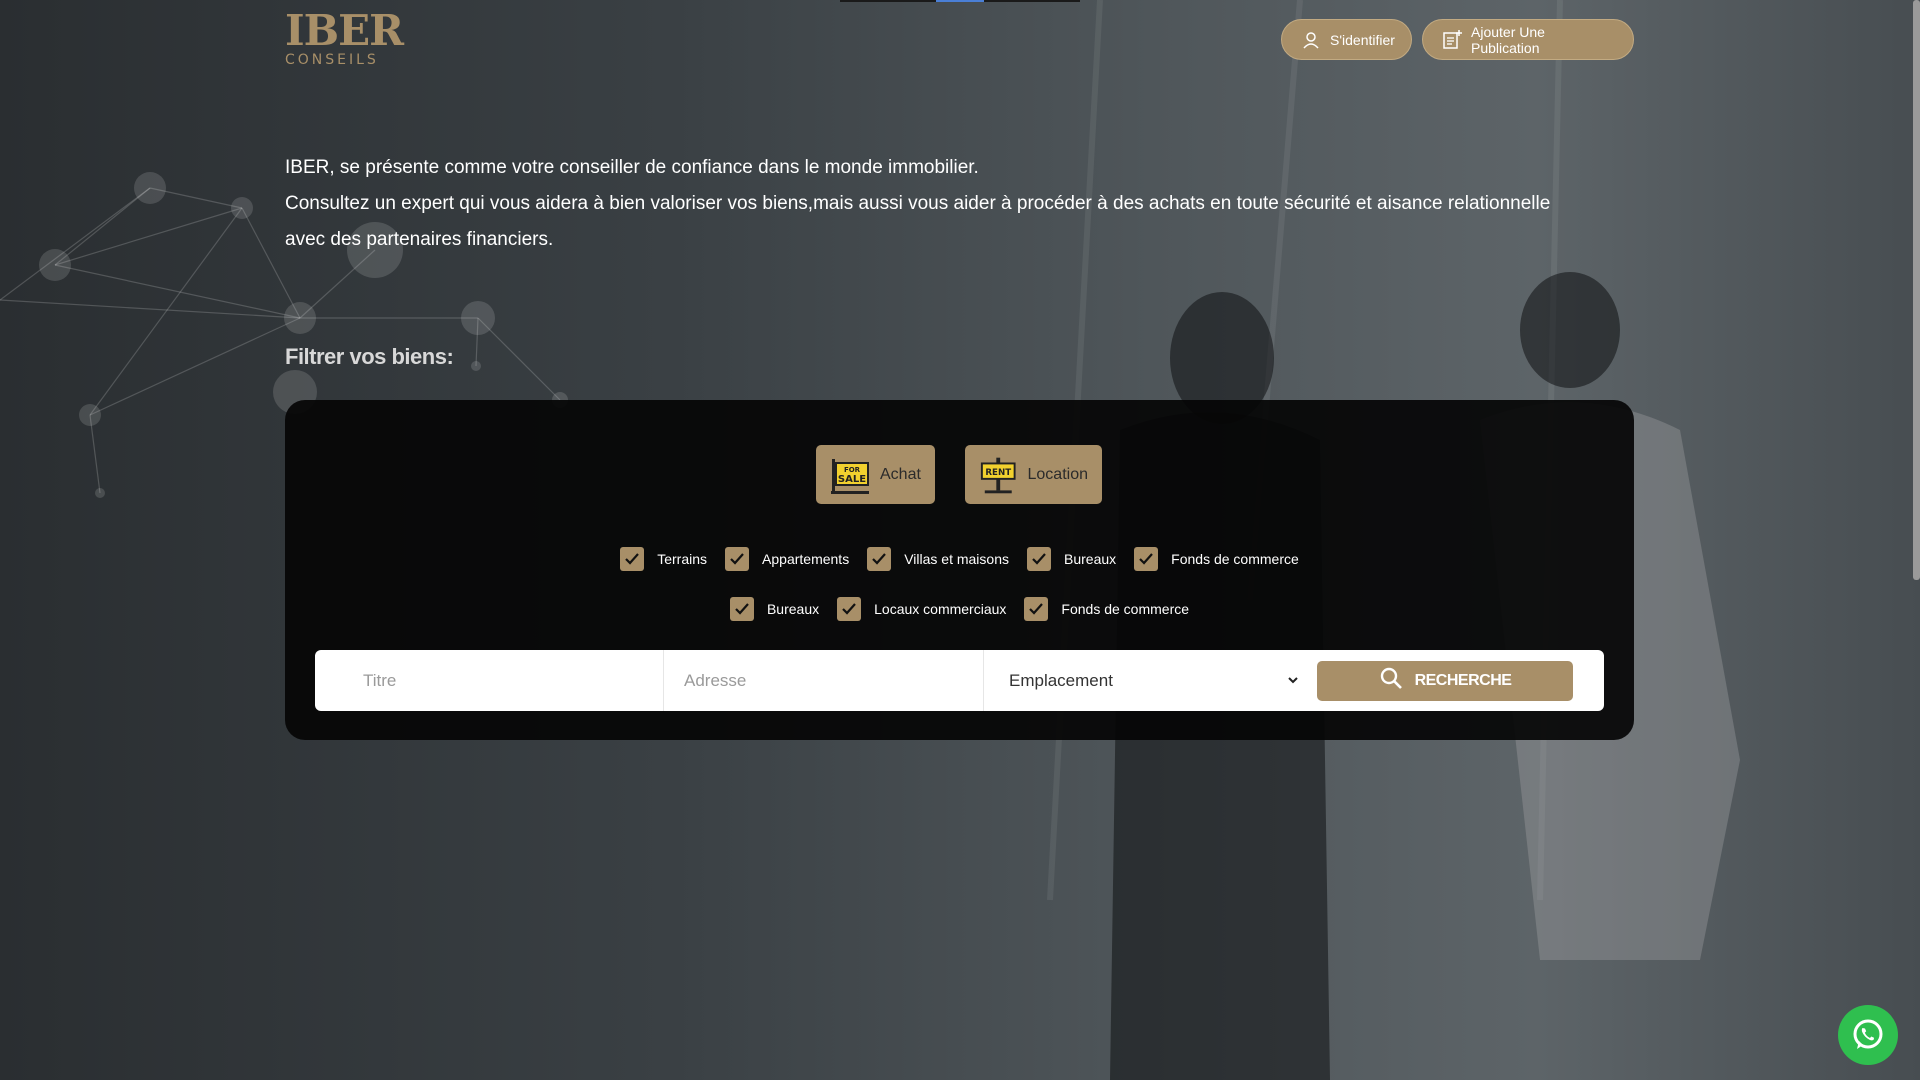 Image resolution: width=1920 pixels, height=1080 pixels. Describe the element at coordinates (940, 609) in the screenshot. I see `checkbox-label: Locaux commerciaux` at that location.